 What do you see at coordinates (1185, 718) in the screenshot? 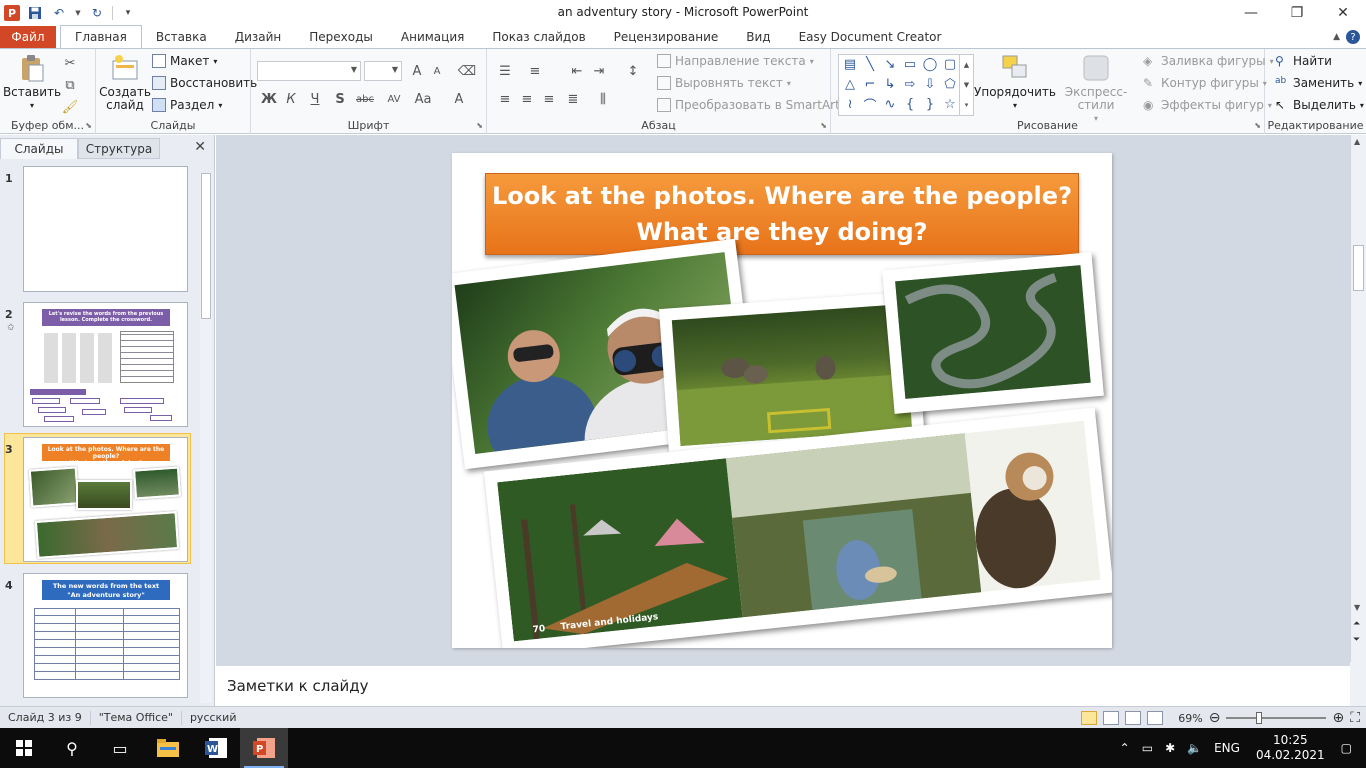
I see `zoom-level: 69%` at bounding box center [1185, 718].